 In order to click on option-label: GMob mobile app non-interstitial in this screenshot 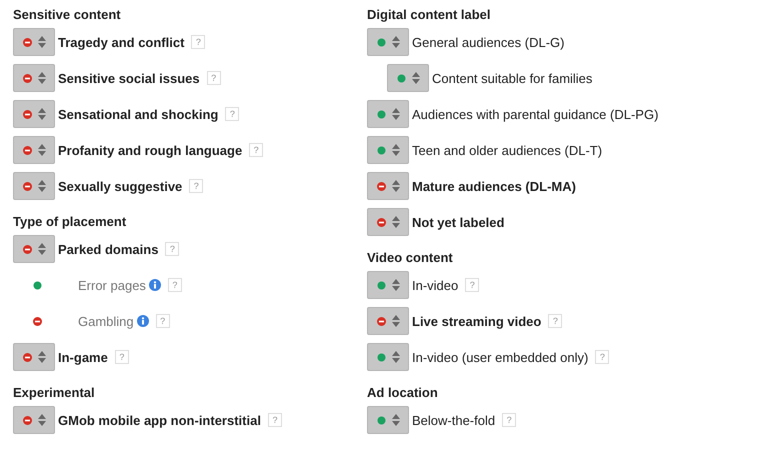, I will do `click(159, 420)`.